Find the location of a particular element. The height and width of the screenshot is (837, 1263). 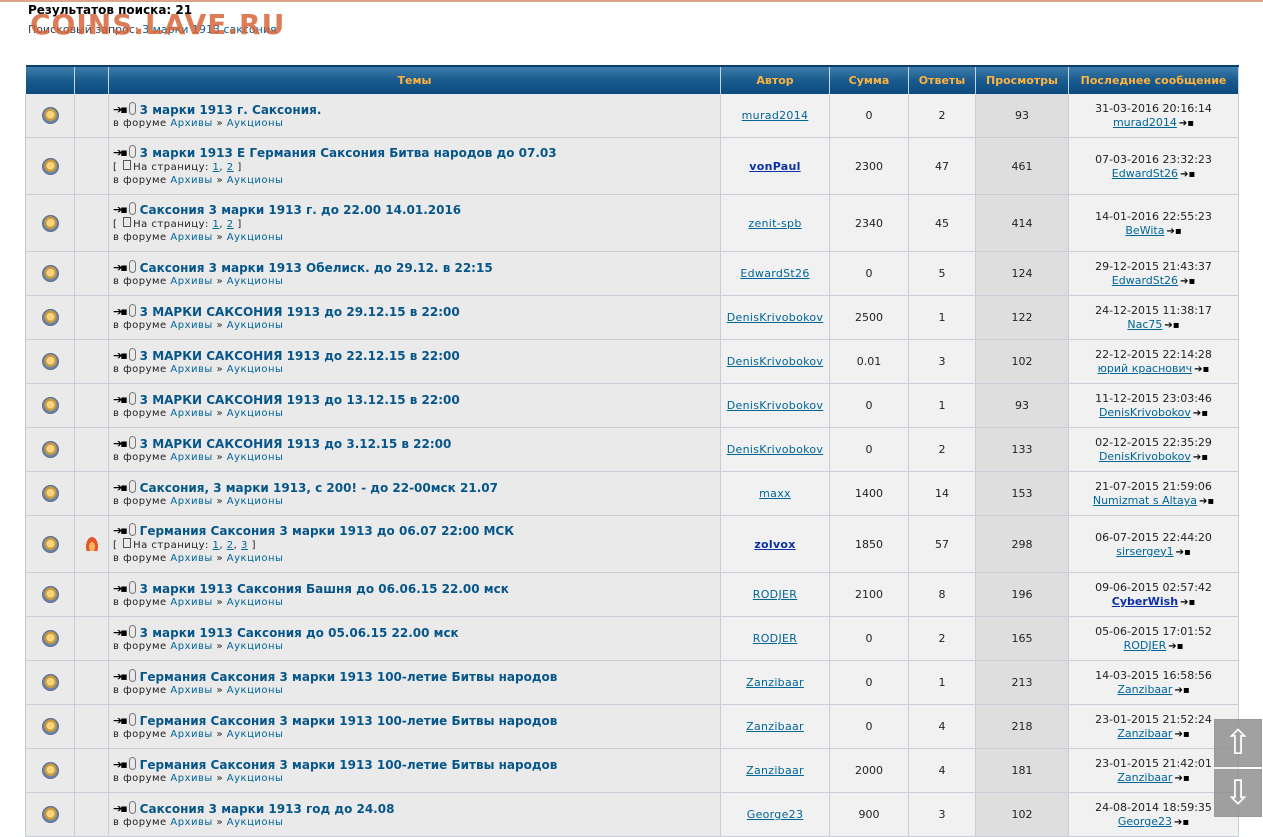

author-link: zolvox is located at coordinates (774, 544).